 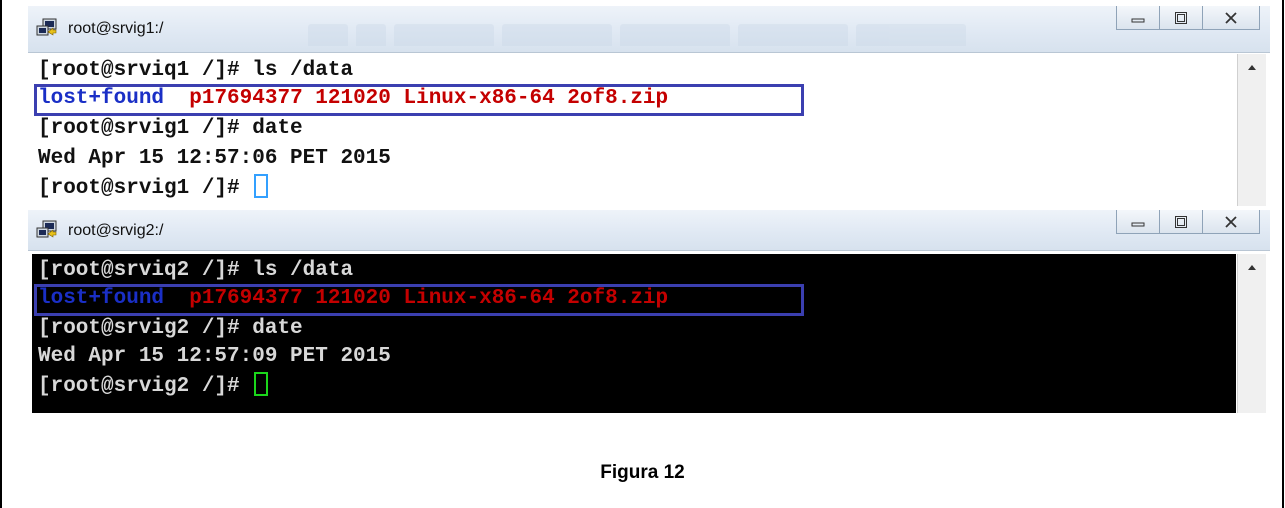 What do you see at coordinates (116, 230) in the screenshot?
I see `window-title: root@srvig2:/` at bounding box center [116, 230].